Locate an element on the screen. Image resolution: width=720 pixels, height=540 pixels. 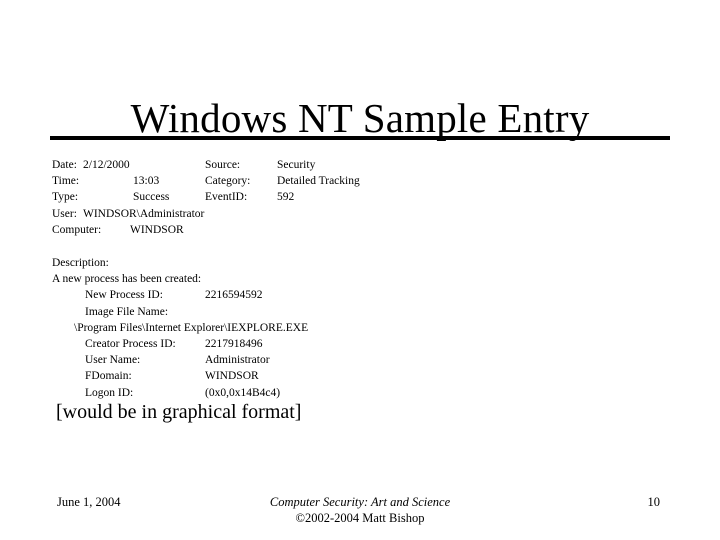
new-process-id-label: New Process ID: is located at coordinates (124, 295).